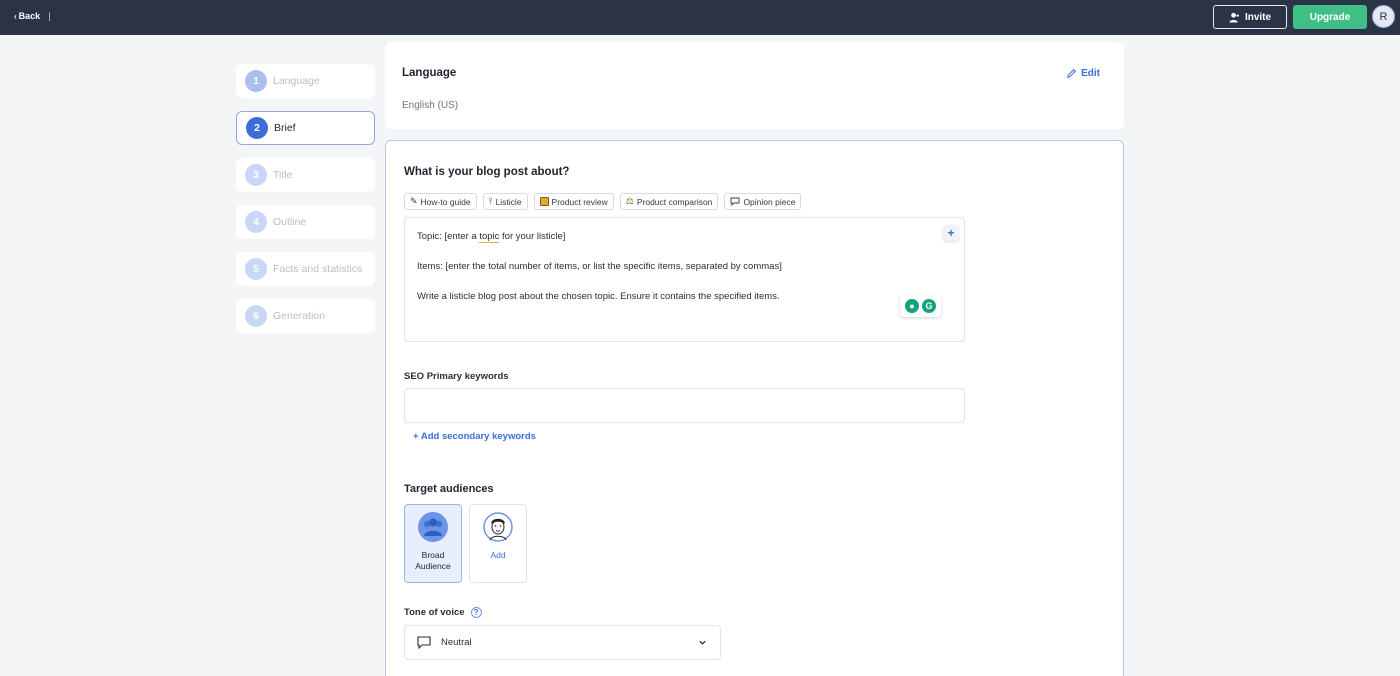 This screenshot has height=676, width=1400. Describe the element at coordinates (629, 201) in the screenshot. I see `scales-icon: ⚖` at that location.